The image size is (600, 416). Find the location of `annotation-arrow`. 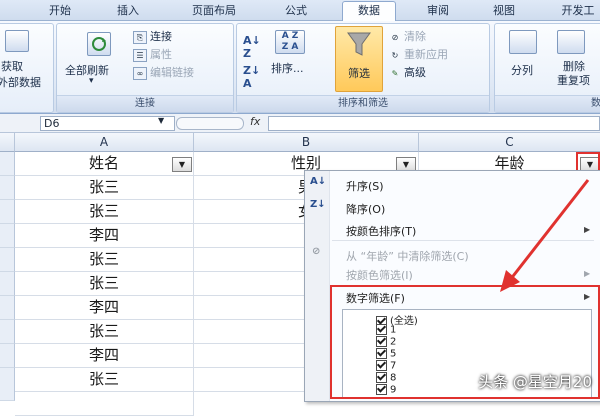

annotation-arrow is located at coordinates (545, 235).